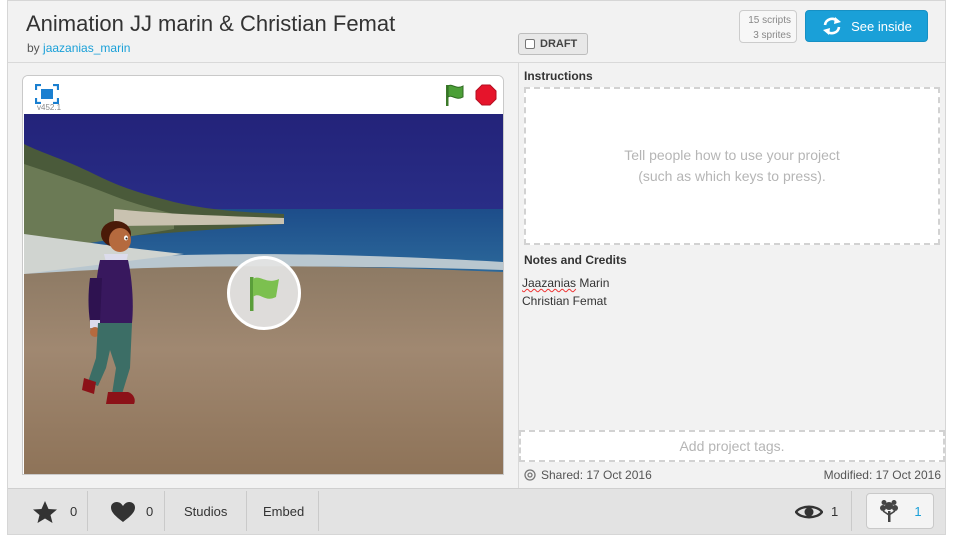  Describe the element at coordinates (809, 511) in the screenshot. I see `eye-icon` at that location.